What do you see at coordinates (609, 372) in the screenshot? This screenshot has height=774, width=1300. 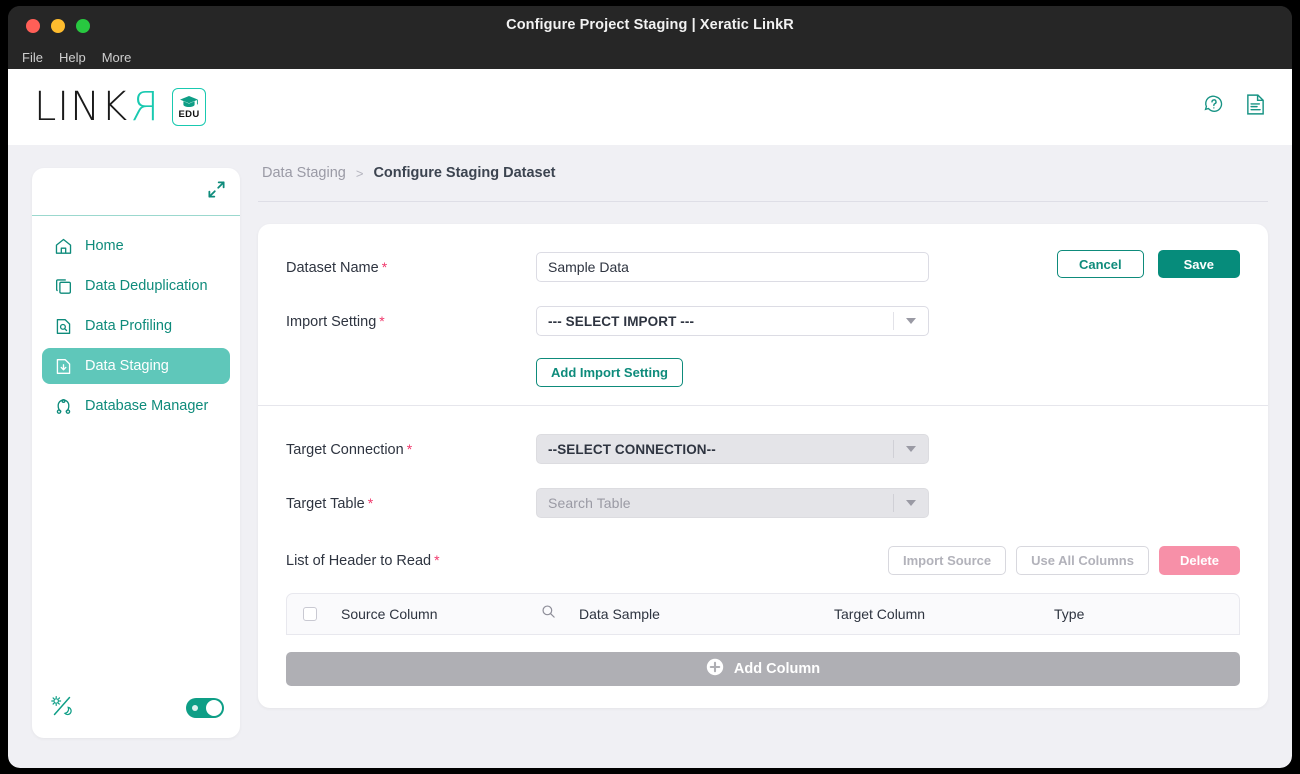 I see `add-import-setting-button: Add Import Setting` at bounding box center [609, 372].